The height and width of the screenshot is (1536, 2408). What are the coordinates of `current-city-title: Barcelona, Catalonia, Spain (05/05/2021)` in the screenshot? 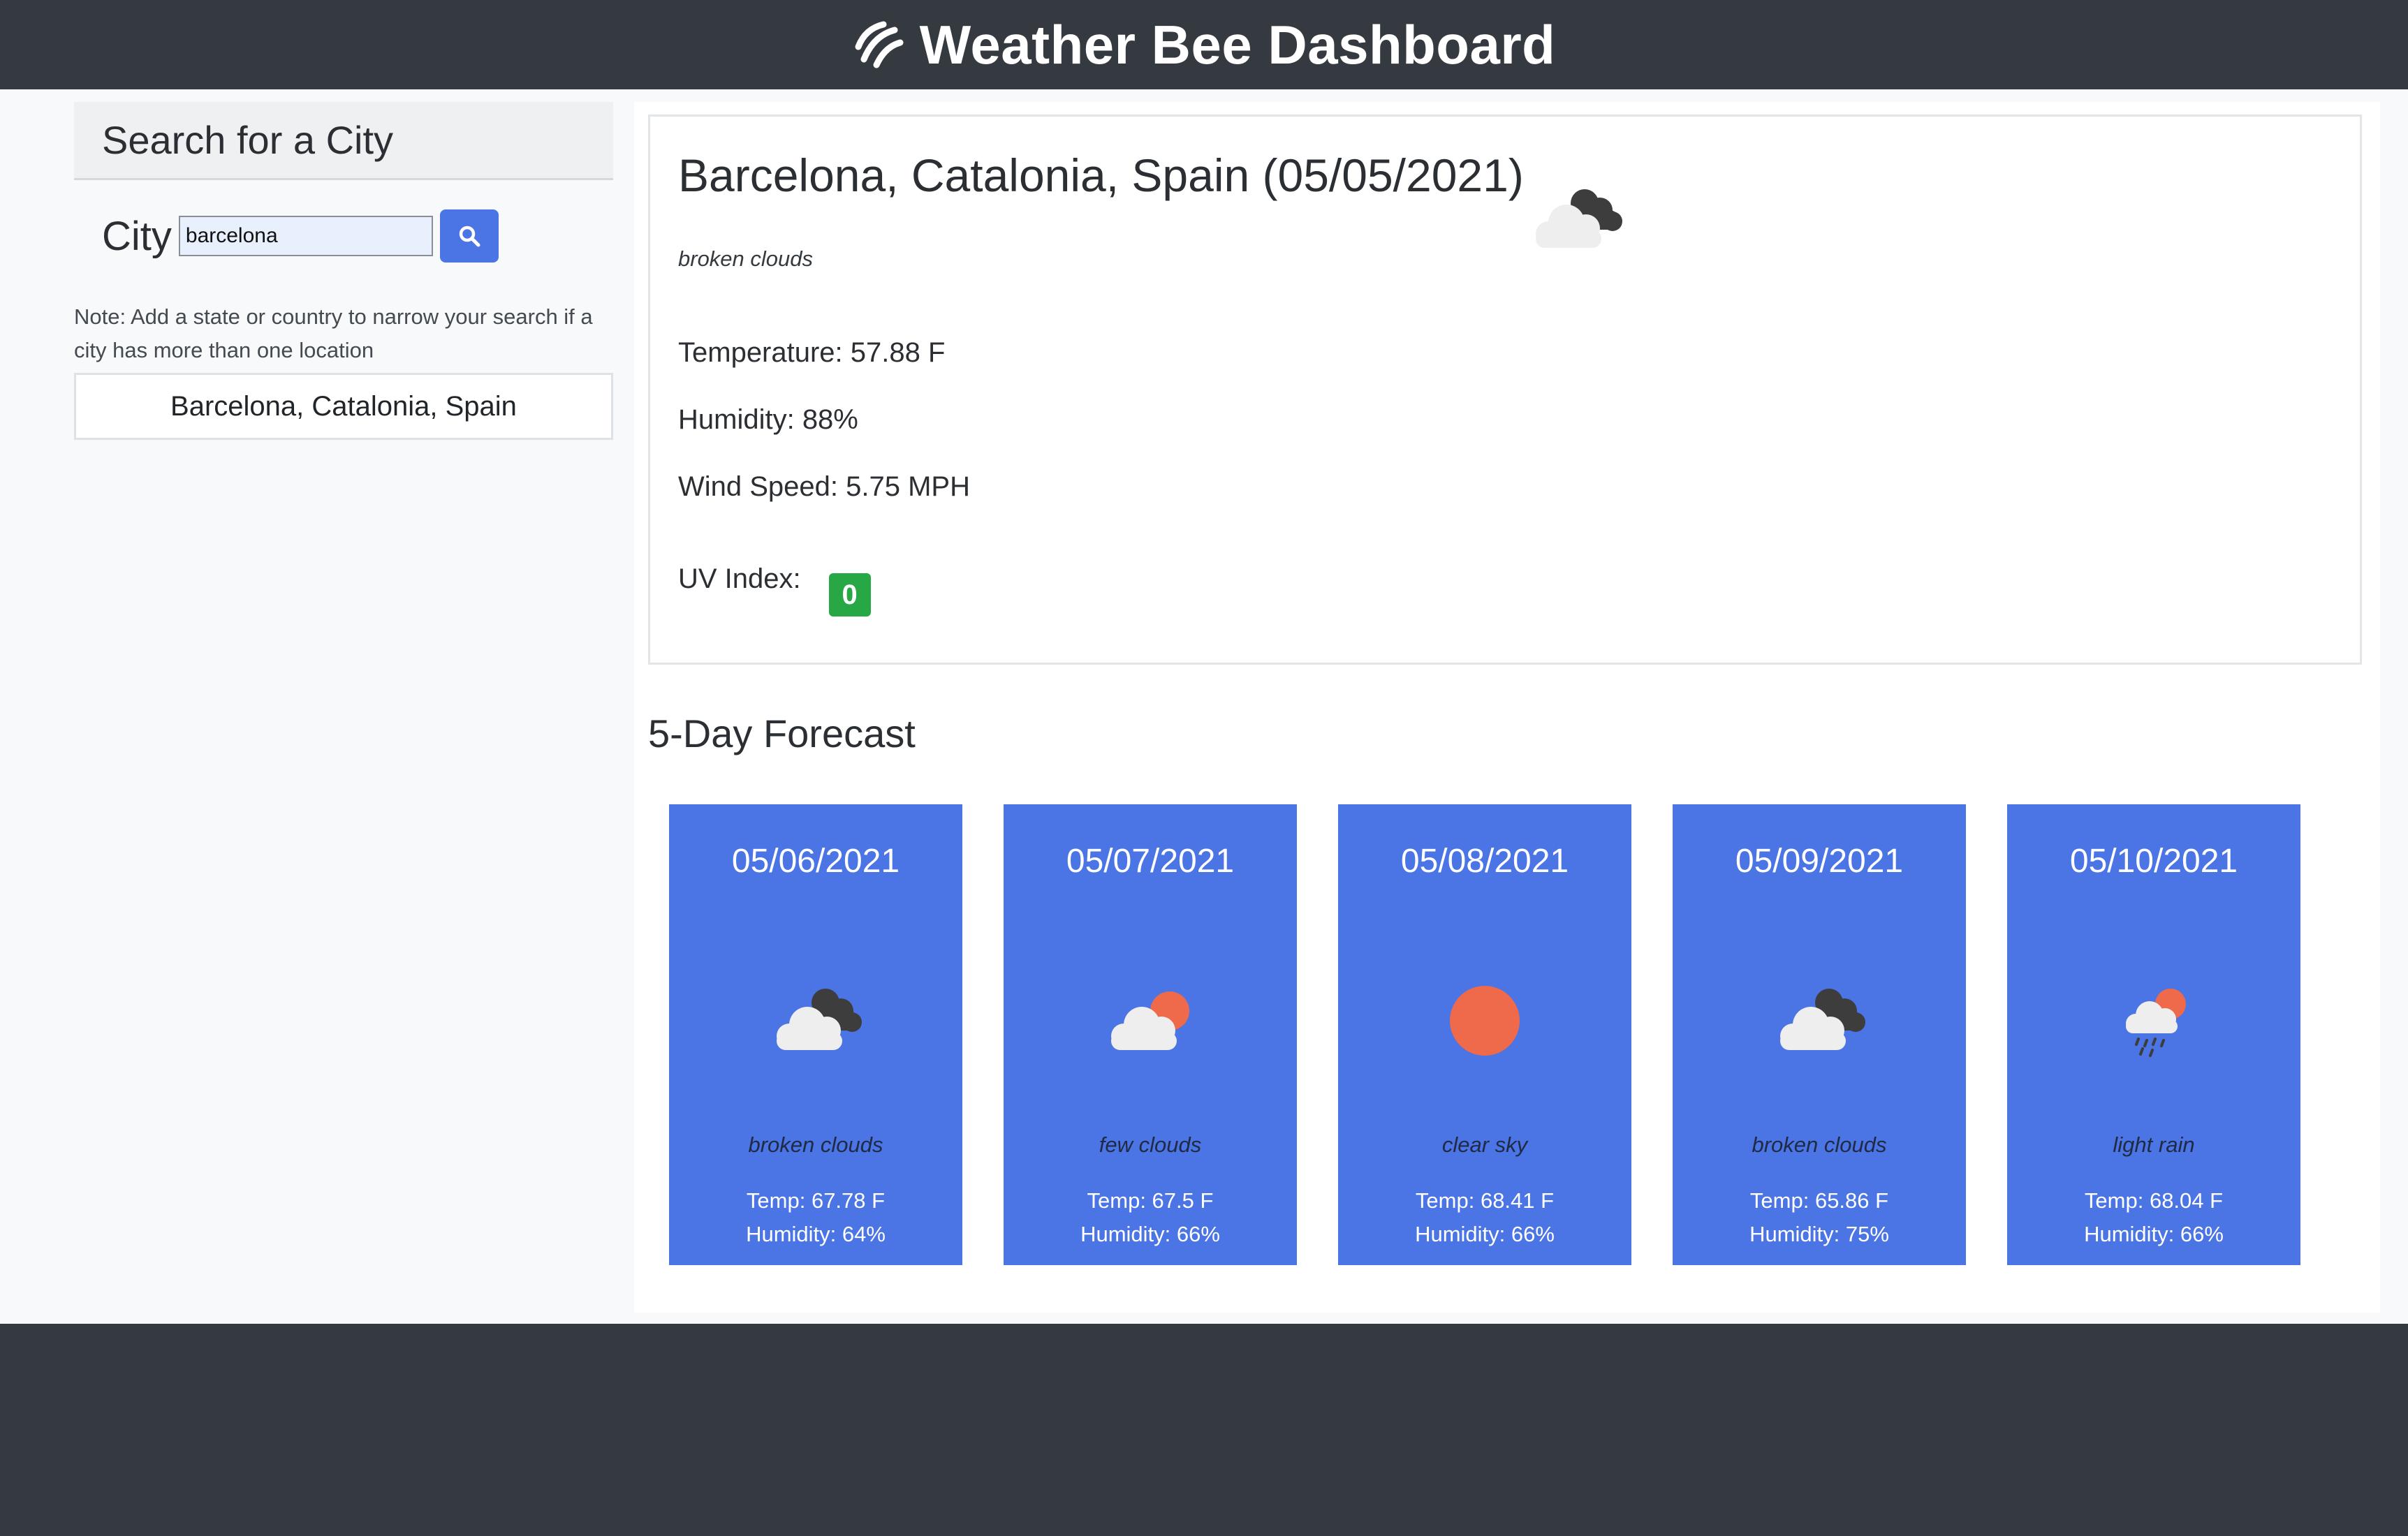 It's located at (1101, 175).